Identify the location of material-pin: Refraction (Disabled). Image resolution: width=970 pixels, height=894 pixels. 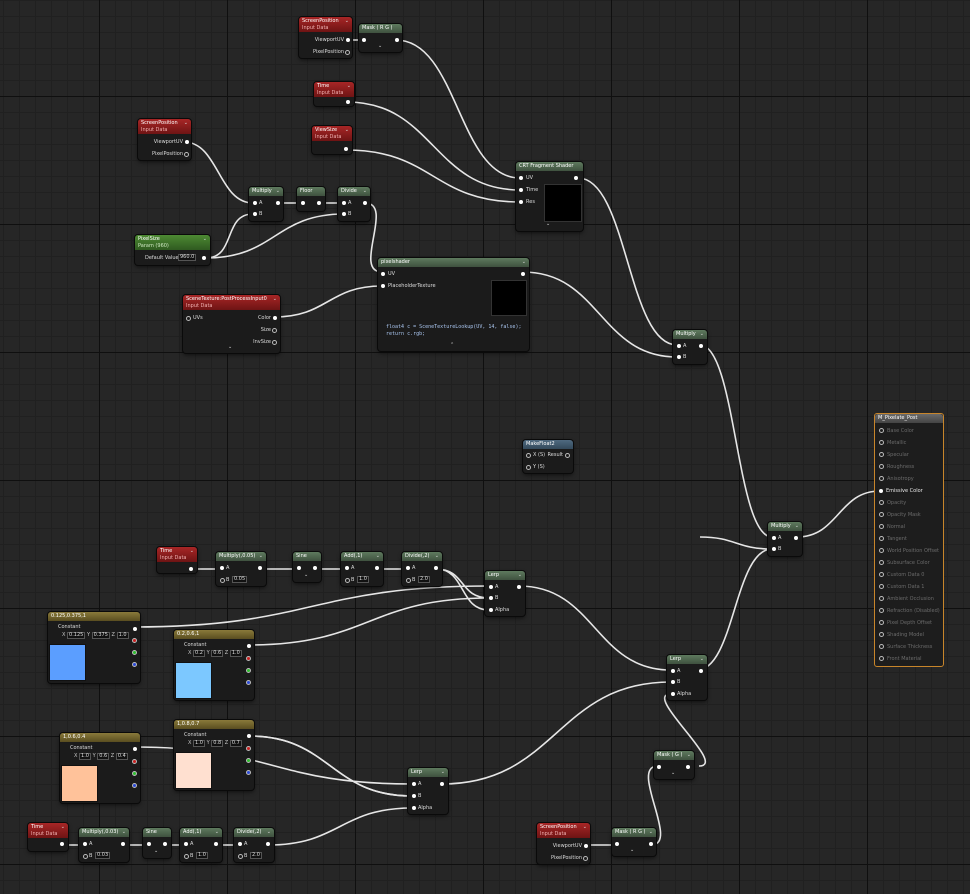
(909, 611).